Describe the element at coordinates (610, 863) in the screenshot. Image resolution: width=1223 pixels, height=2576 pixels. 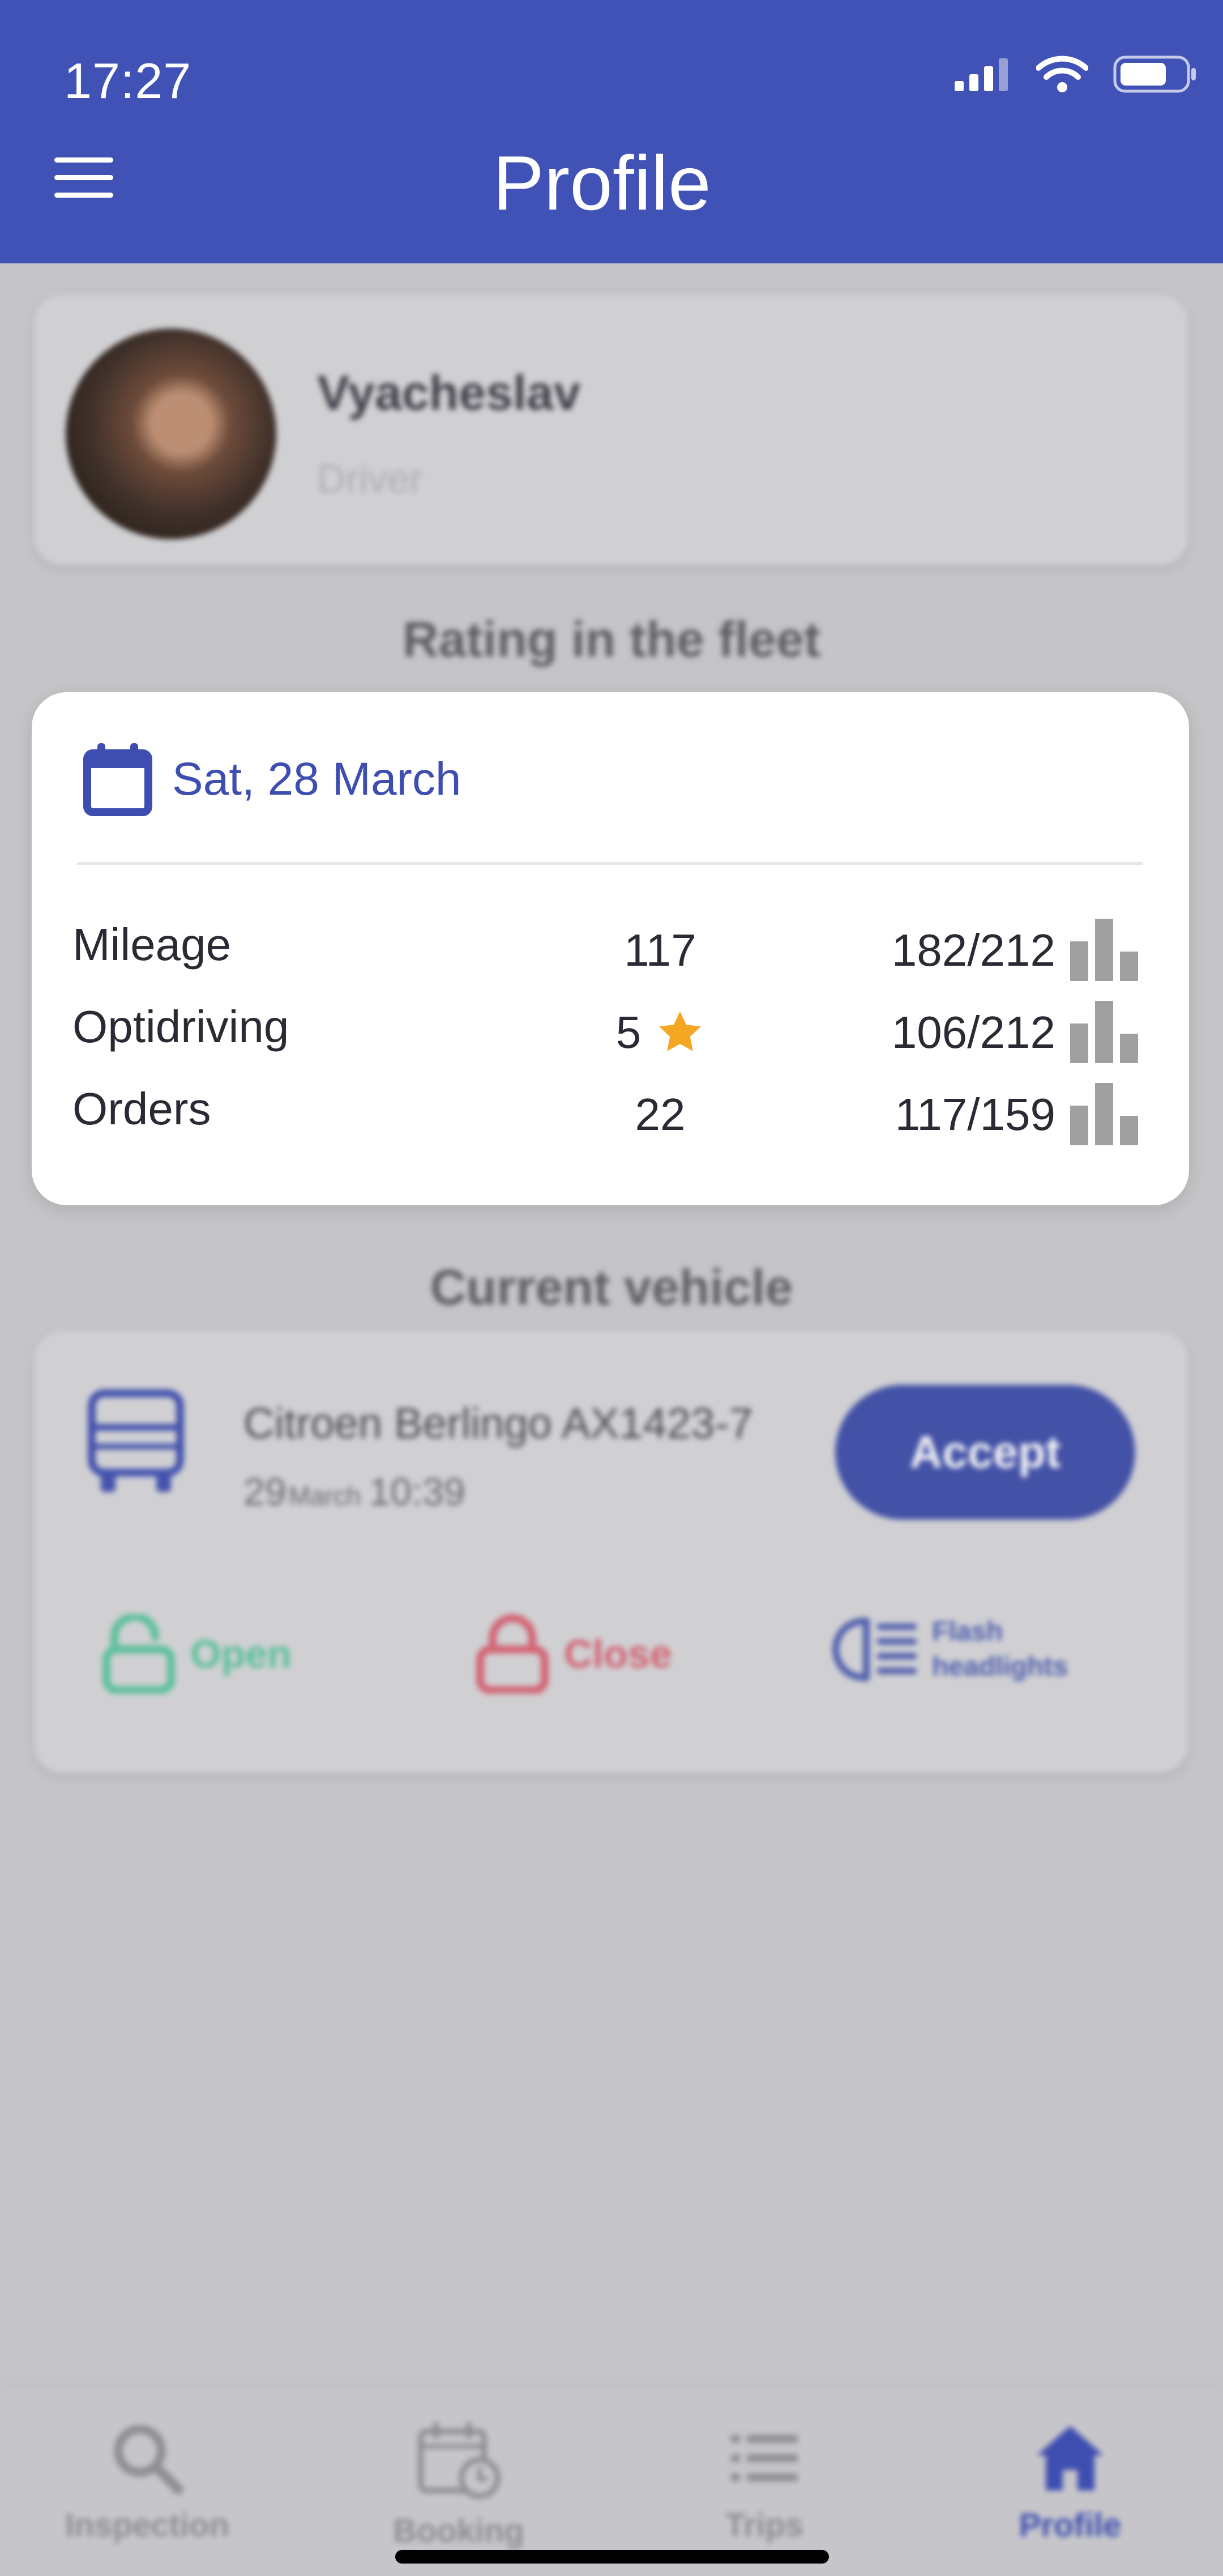
I see `divider` at that location.